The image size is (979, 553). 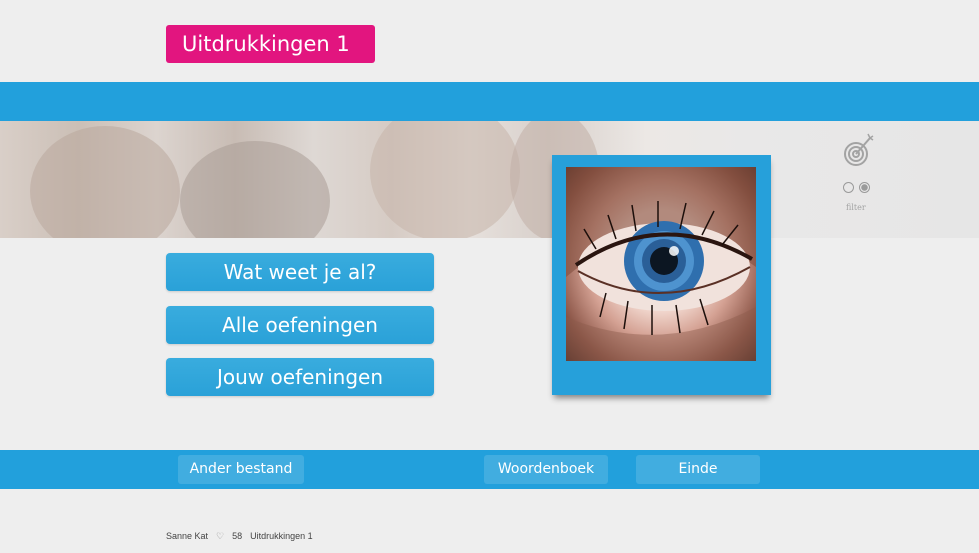 I want to click on picture-frame, so click(x=661, y=275).